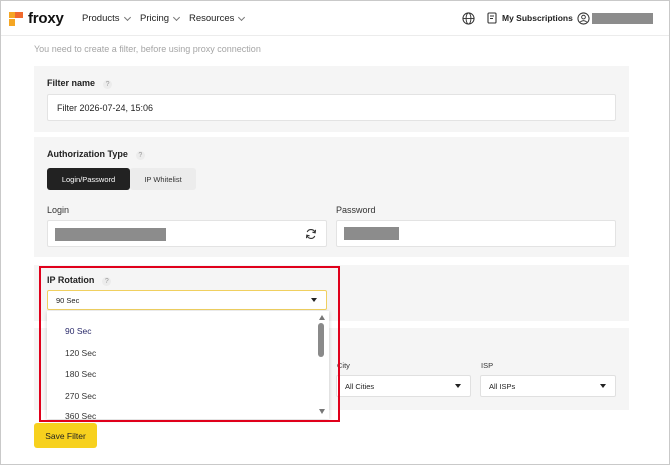  What do you see at coordinates (46, 18) in the screenshot?
I see `logo-text: froxy` at bounding box center [46, 18].